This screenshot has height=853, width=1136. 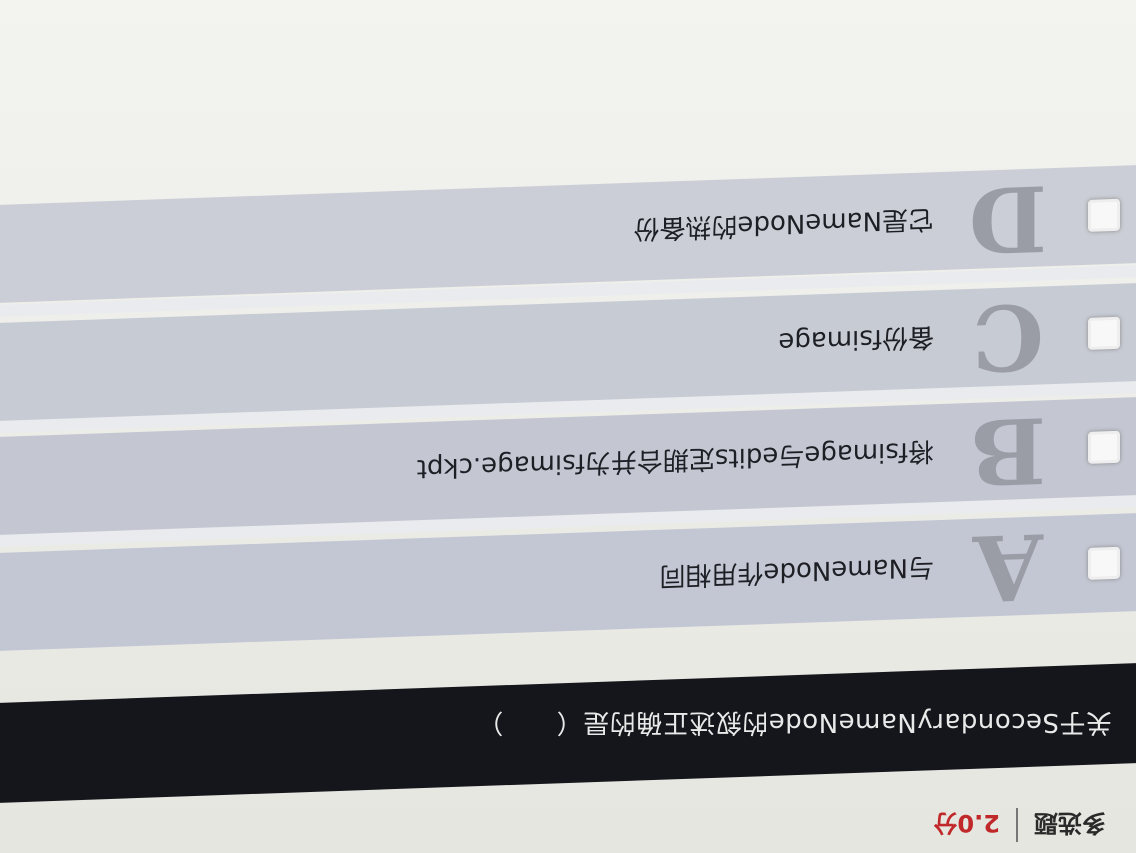 What do you see at coordinates (1008, 450) in the screenshot?
I see `option-letter: B` at bounding box center [1008, 450].